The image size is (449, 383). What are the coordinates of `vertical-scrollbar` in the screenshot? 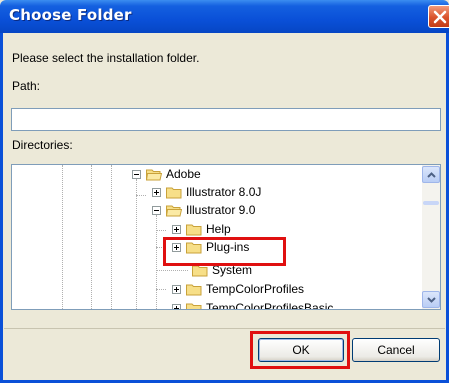 It's located at (431, 237).